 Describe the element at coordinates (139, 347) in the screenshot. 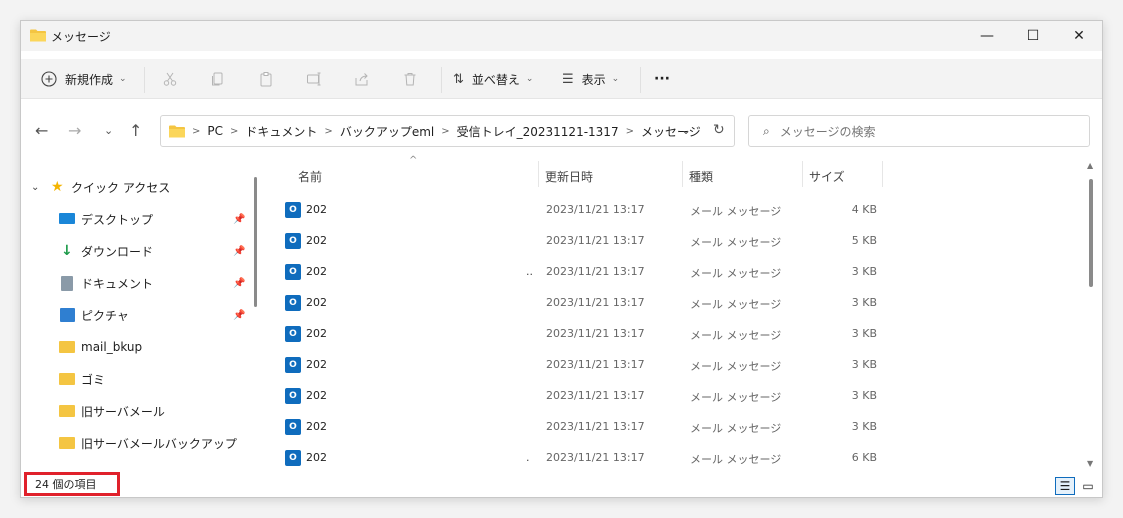

I see `sidebar-item-mail-bkup: mail_bkup` at that location.